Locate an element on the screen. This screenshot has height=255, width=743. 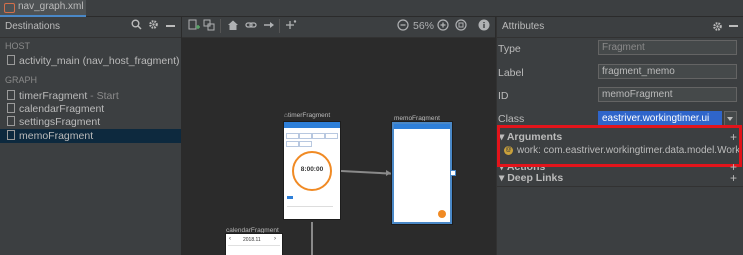
start-suffix: - Start is located at coordinates (103, 96).